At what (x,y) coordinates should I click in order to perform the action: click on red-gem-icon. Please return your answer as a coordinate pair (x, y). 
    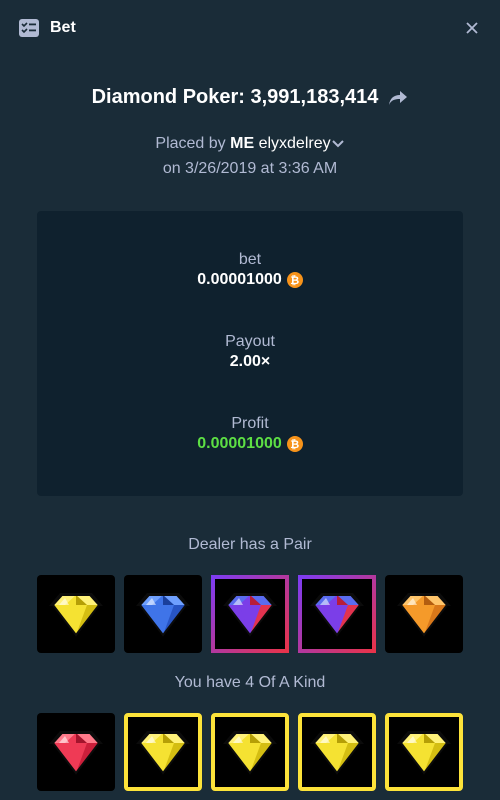
    Looking at the image, I should click on (76, 753).